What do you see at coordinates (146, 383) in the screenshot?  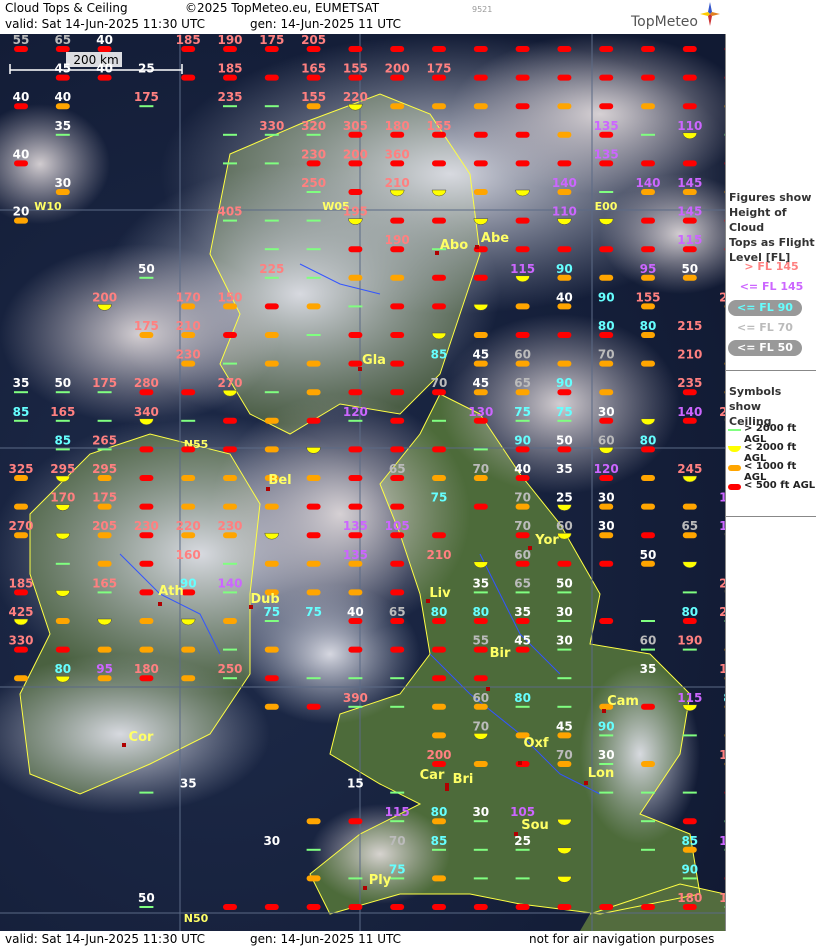 I see `cloud-top-value: 280` at bounding box center [146, 383].